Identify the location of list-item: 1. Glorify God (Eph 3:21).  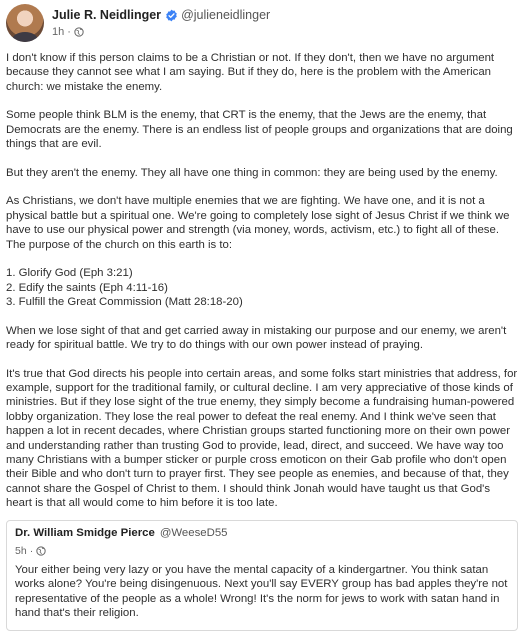
(69, 273).